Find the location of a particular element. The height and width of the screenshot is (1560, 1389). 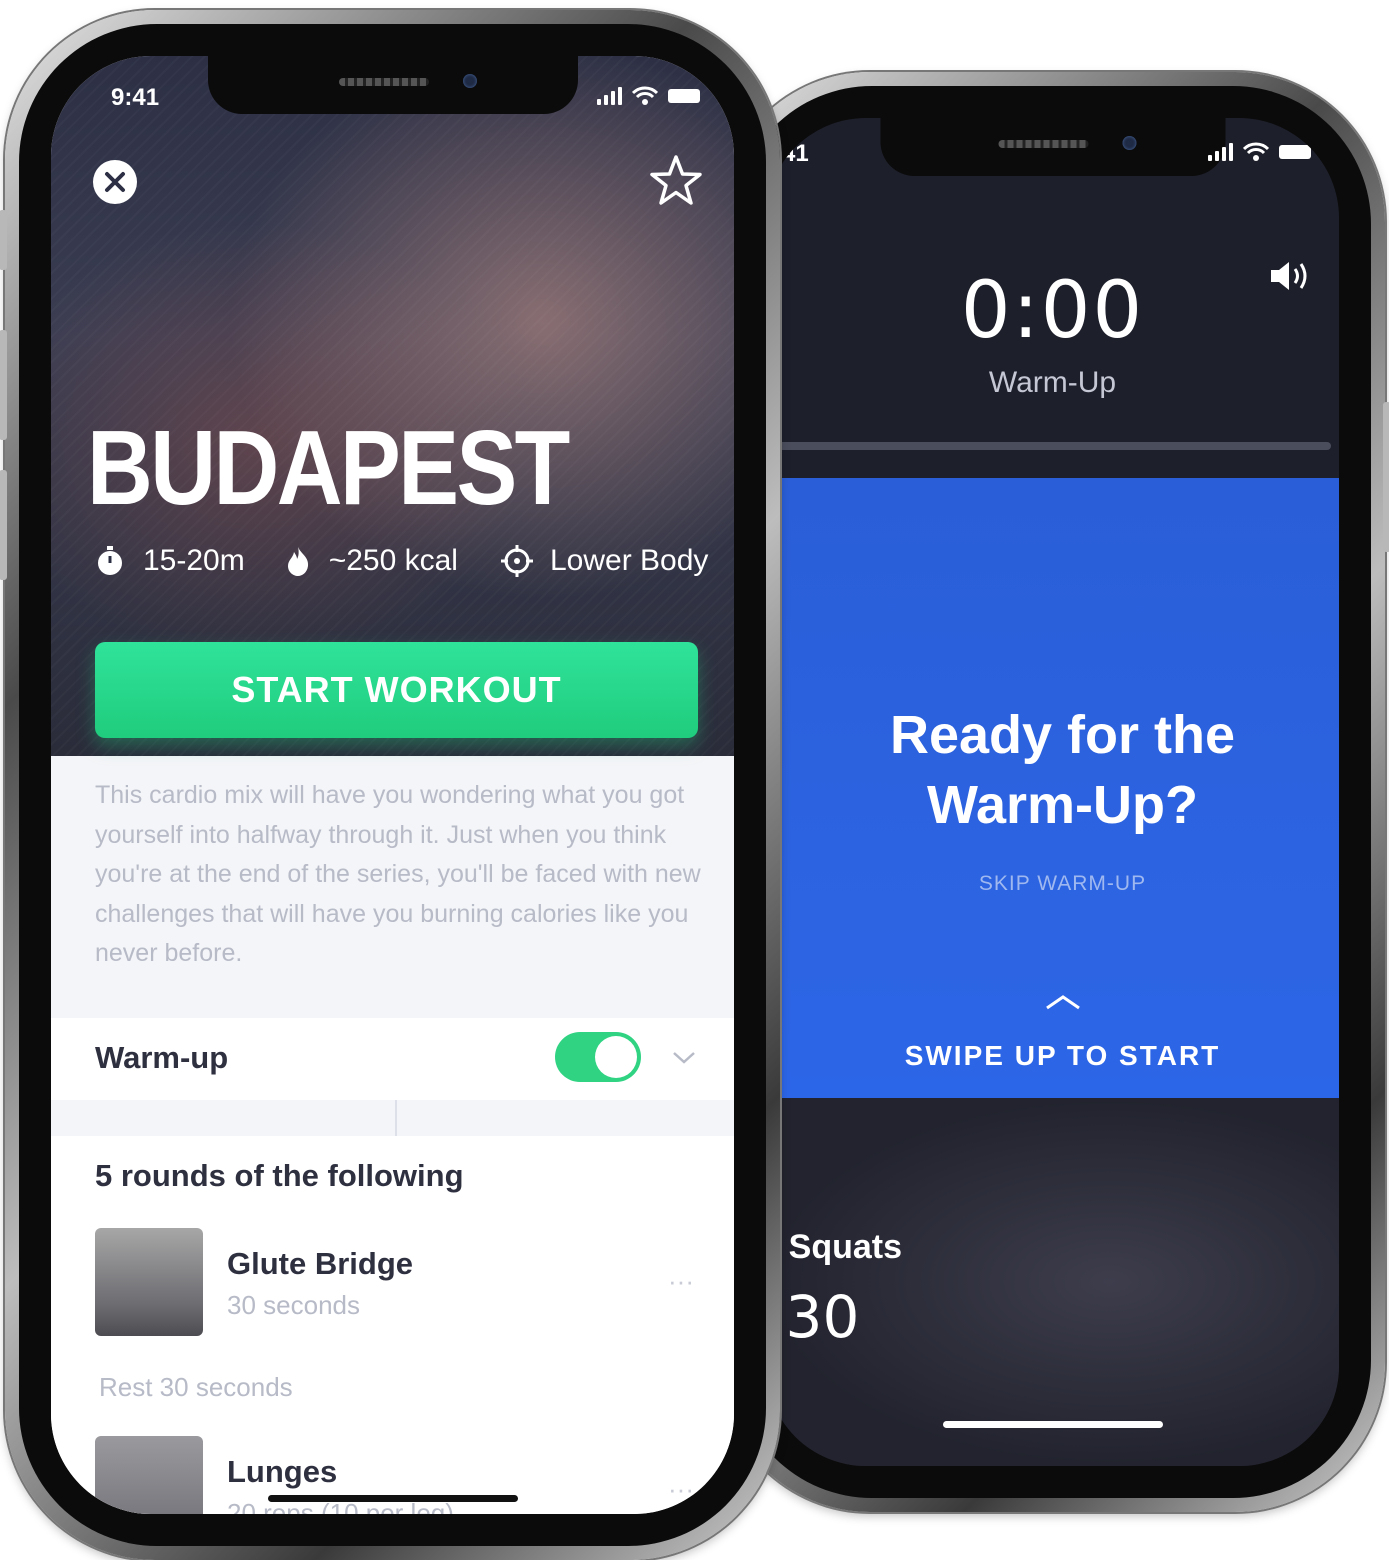

calories-text: ~250 kcal is located at coordinates (393, 560).